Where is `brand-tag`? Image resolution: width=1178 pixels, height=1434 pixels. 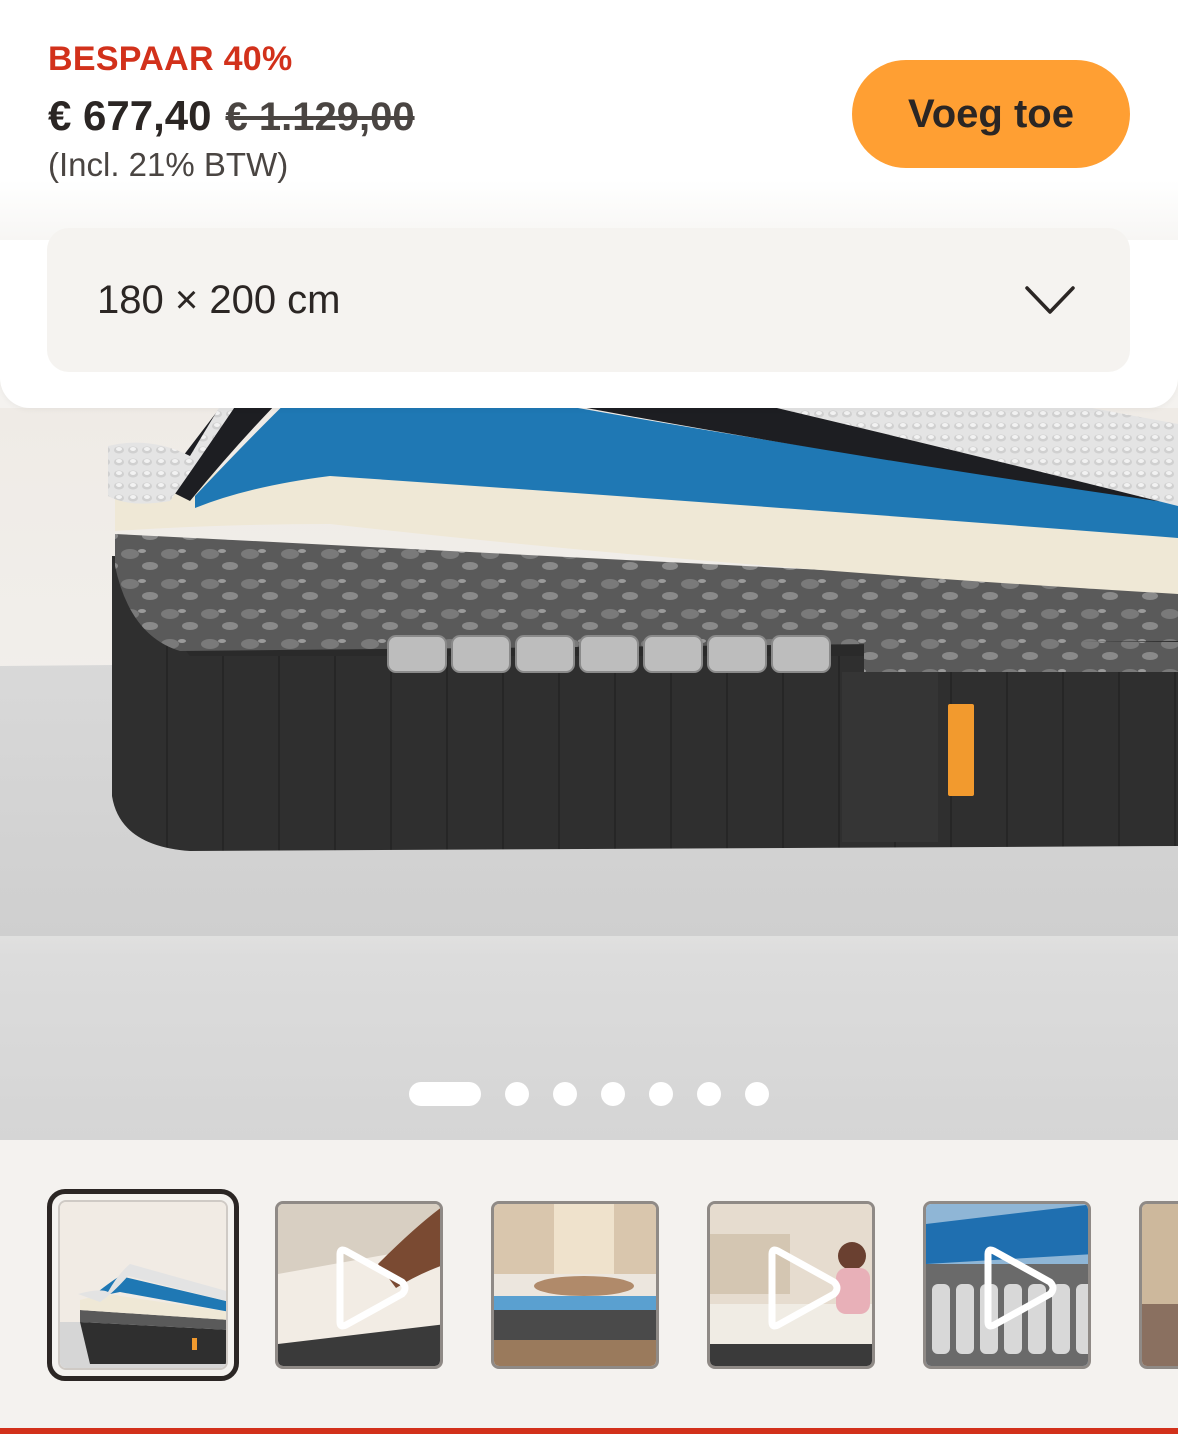 brand-tag is located at coordinates (961, 750).